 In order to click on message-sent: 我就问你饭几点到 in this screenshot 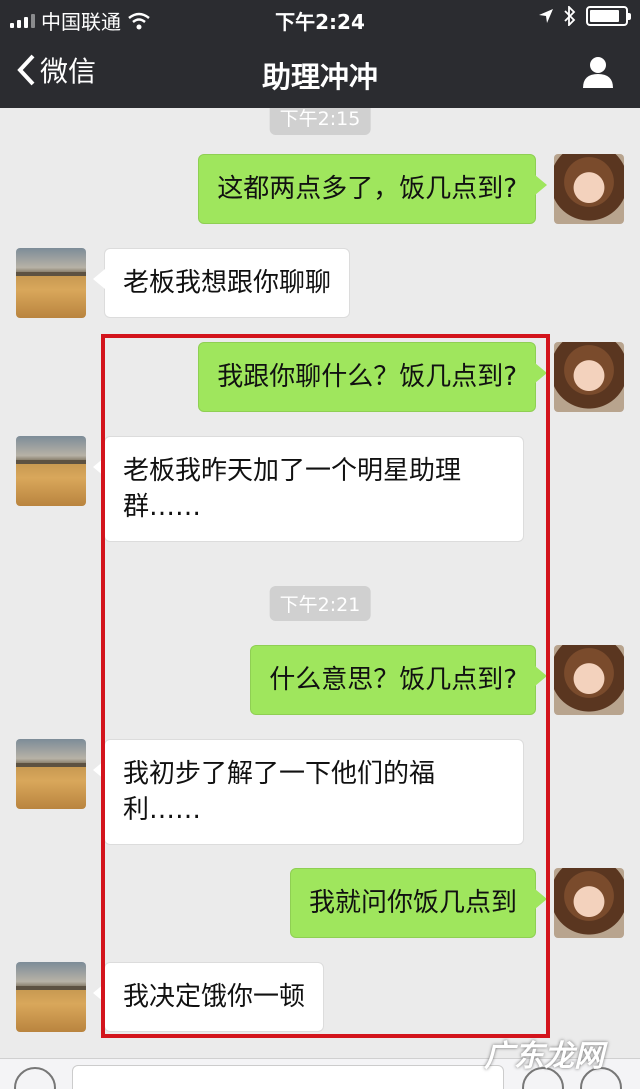, I will do `click(418, 903)`.